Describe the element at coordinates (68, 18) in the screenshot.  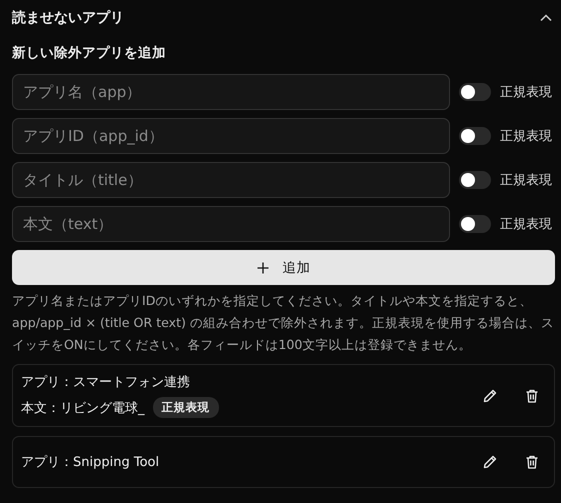
I see `section-title: 読ませないアプリ` at that location.